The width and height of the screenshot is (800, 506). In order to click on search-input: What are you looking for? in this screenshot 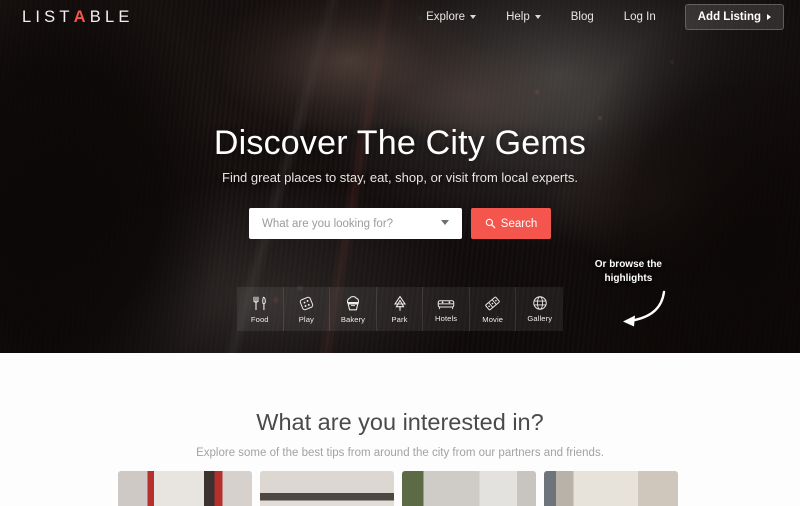, I will do `click(355, 223)`.